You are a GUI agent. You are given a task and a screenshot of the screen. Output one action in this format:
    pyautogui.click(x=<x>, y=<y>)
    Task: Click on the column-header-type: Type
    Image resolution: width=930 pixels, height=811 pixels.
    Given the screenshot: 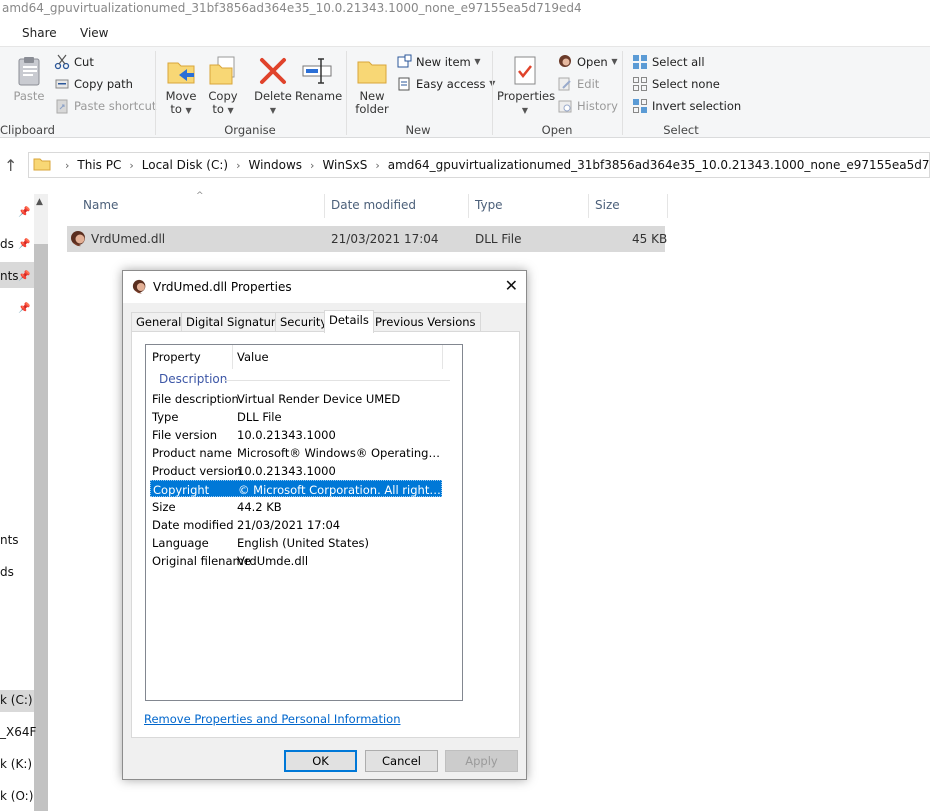 What is the action you would take?
    pyautogui.click(x=489, y=205)
    